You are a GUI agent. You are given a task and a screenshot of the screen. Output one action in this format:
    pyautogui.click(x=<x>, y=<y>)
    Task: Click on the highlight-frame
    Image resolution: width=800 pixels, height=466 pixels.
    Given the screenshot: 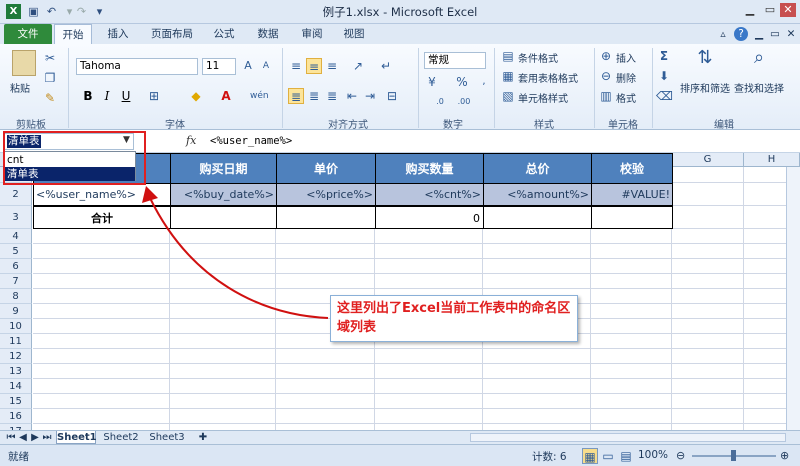 What is the action you would take?
    pyautogui.click(x=74, y=158)
    